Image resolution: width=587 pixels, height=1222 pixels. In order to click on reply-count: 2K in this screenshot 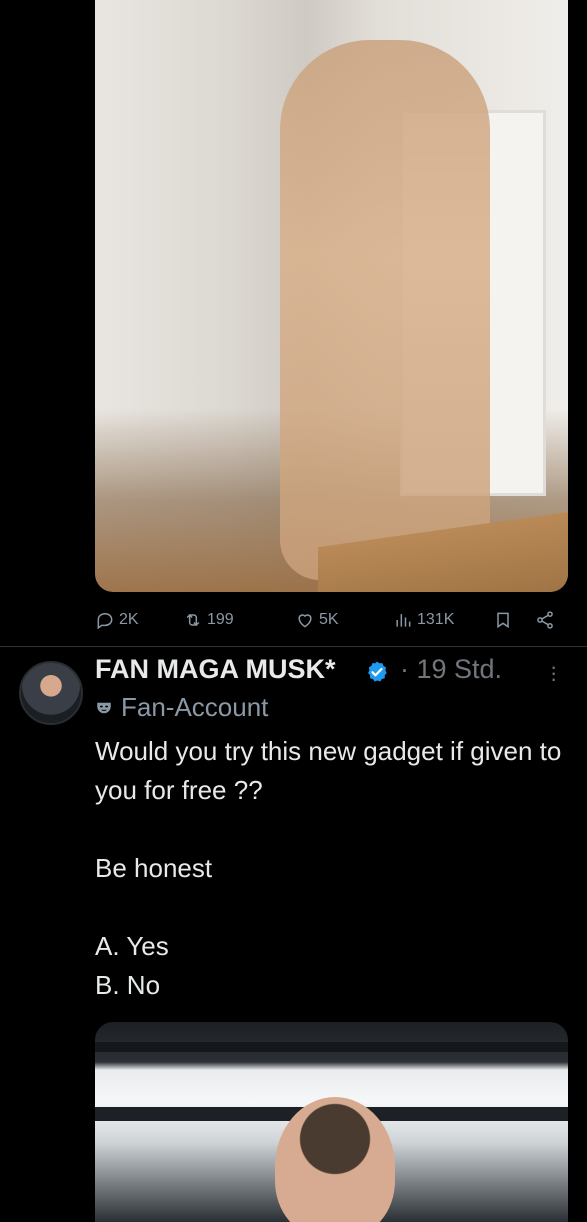, I will do `click(129, 619)`.